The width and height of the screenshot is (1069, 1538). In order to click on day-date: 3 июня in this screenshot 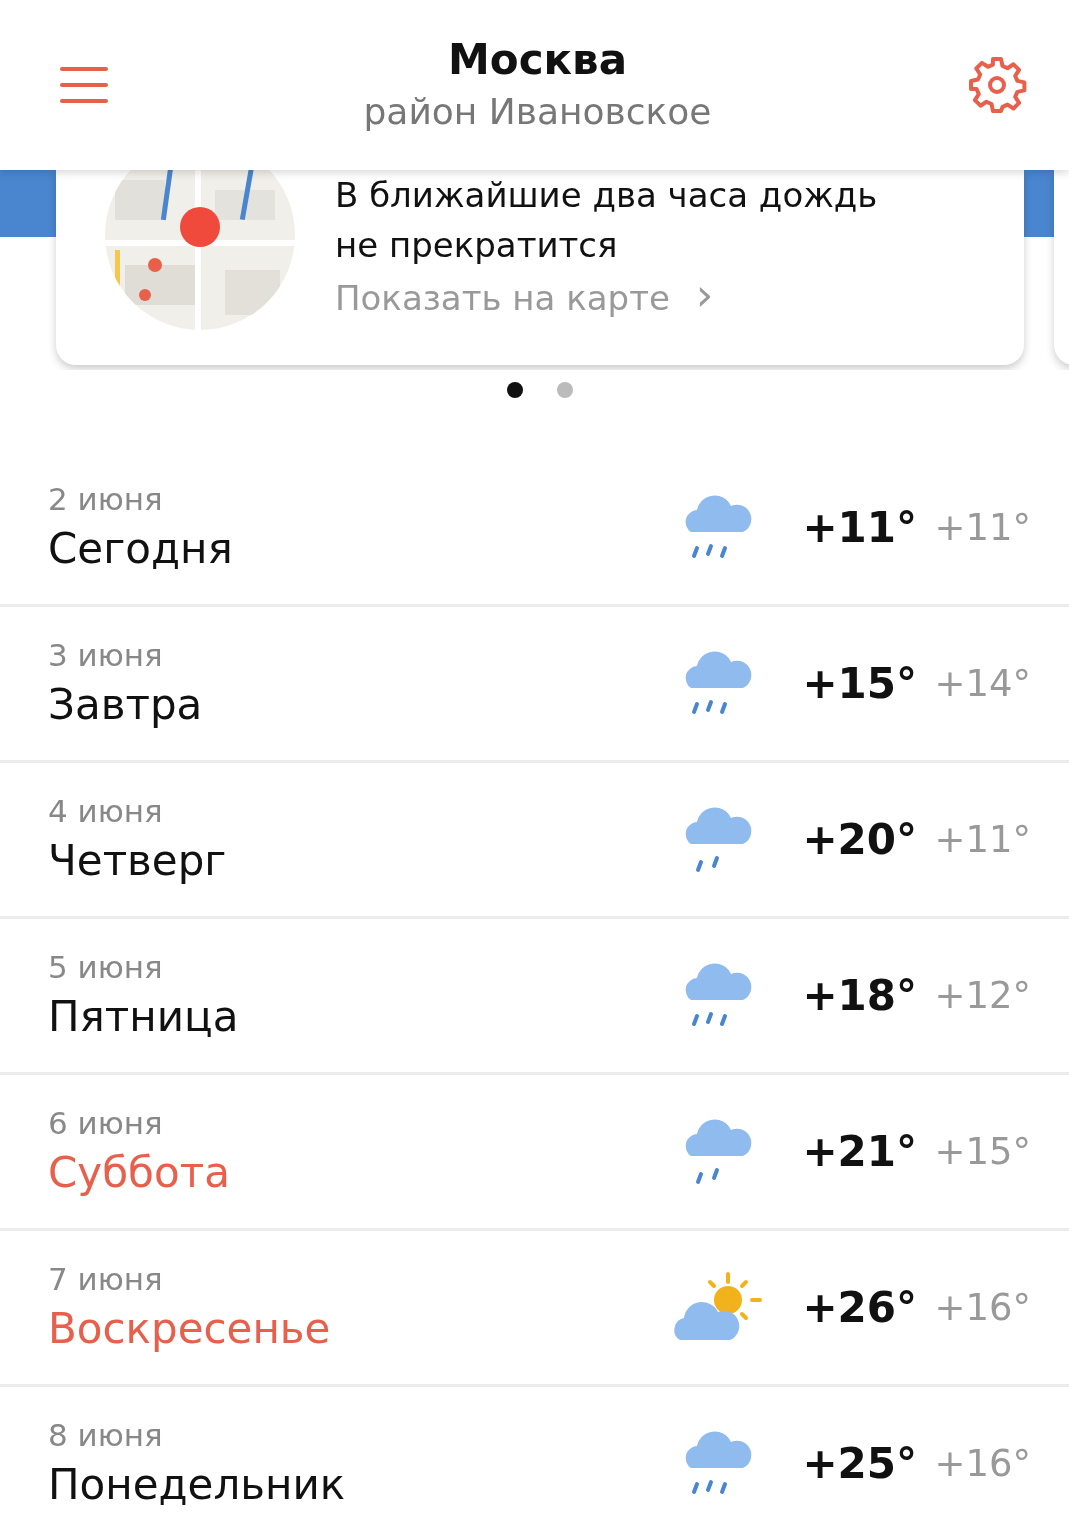, I will do `click(106, 655)`.